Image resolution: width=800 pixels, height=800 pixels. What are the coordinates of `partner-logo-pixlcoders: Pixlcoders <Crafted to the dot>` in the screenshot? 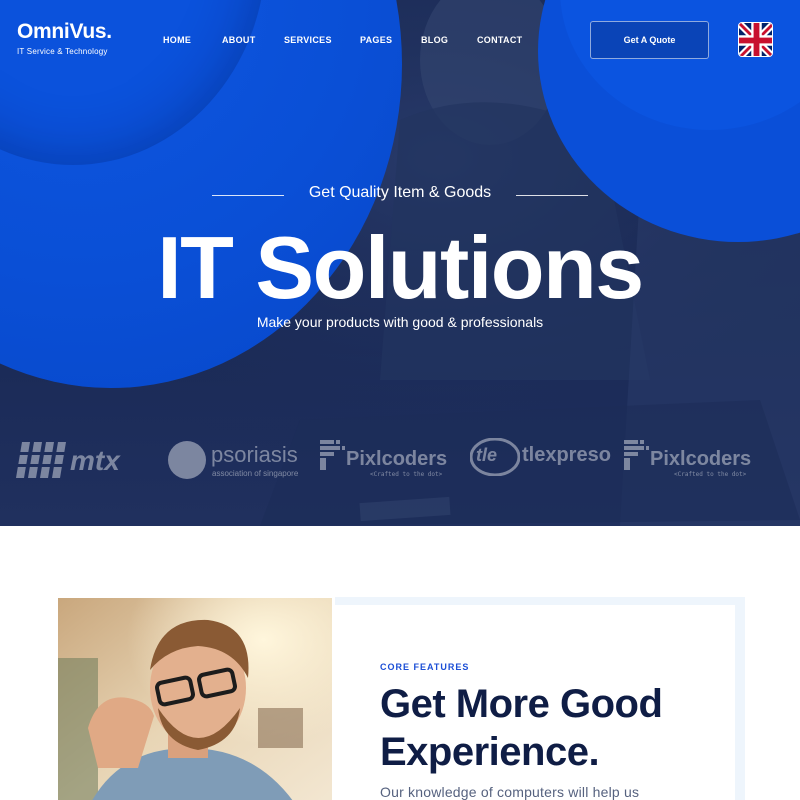 It's located at (388, 460).